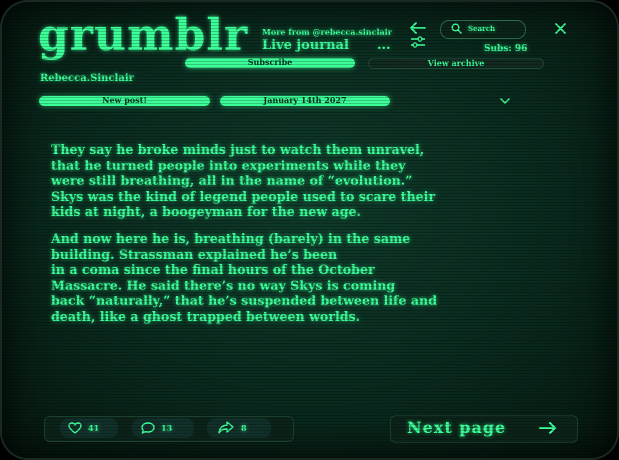 The image size is (619, 460). Describe the element at coordinates (270, 63) in the screenshot. I see `subscribe-button: Subscribe` at that location.